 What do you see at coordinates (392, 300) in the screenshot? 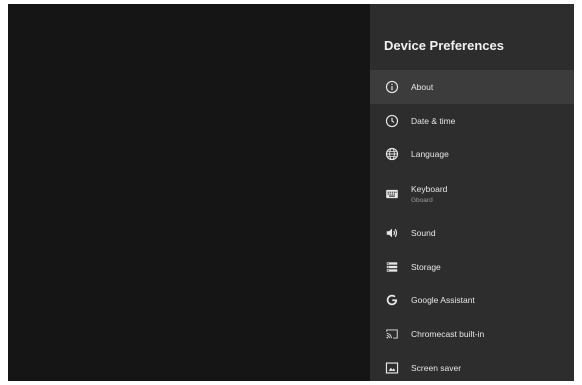
I see `google-g-icon` at bounding box center [392, 300].